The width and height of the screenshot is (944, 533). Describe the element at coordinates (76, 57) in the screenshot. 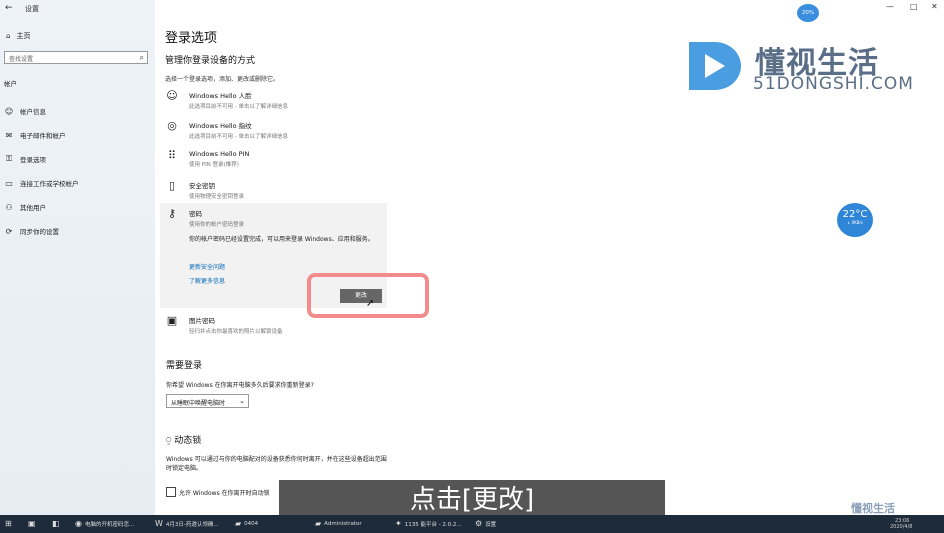

I see `search-input: 查找设置 ⌕` at that location.